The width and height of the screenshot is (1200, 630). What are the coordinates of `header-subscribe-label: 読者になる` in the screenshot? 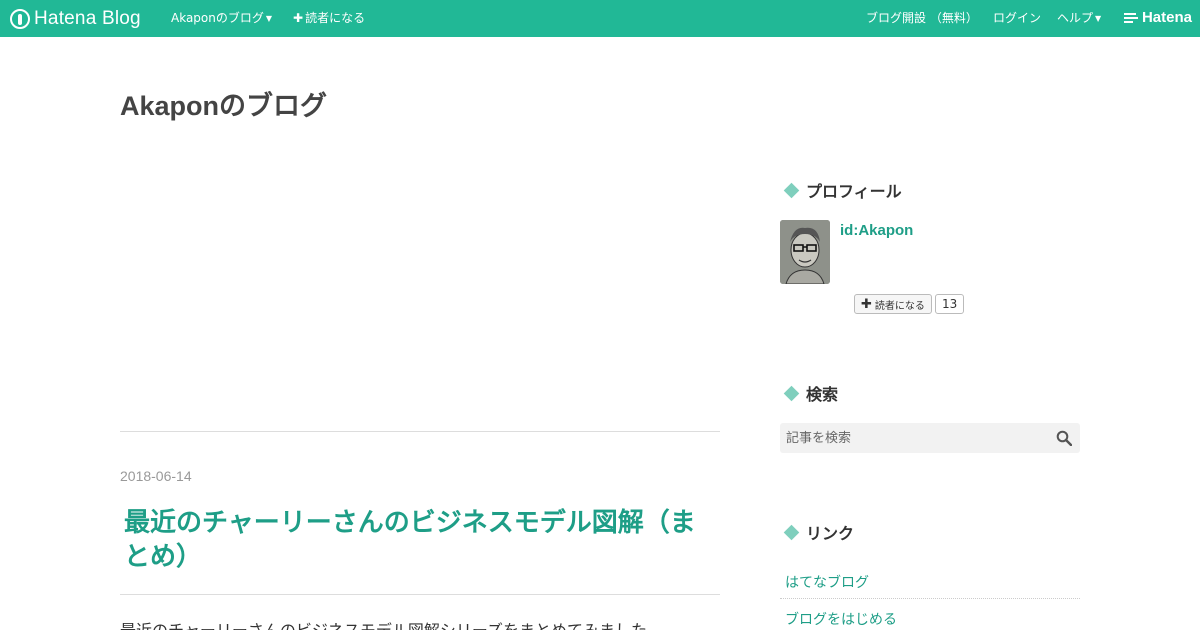 It's located at (335, 18).